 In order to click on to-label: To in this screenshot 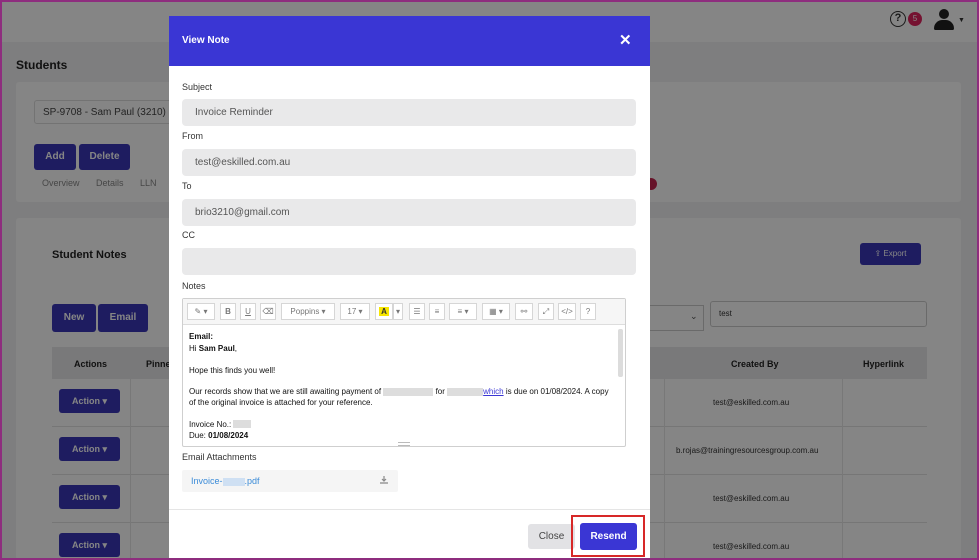, I will do `click(187, 186)`.